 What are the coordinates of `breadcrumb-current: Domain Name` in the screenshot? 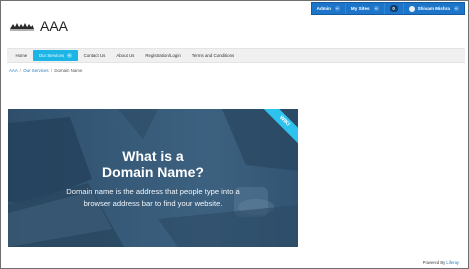 It's located at (68, 70).